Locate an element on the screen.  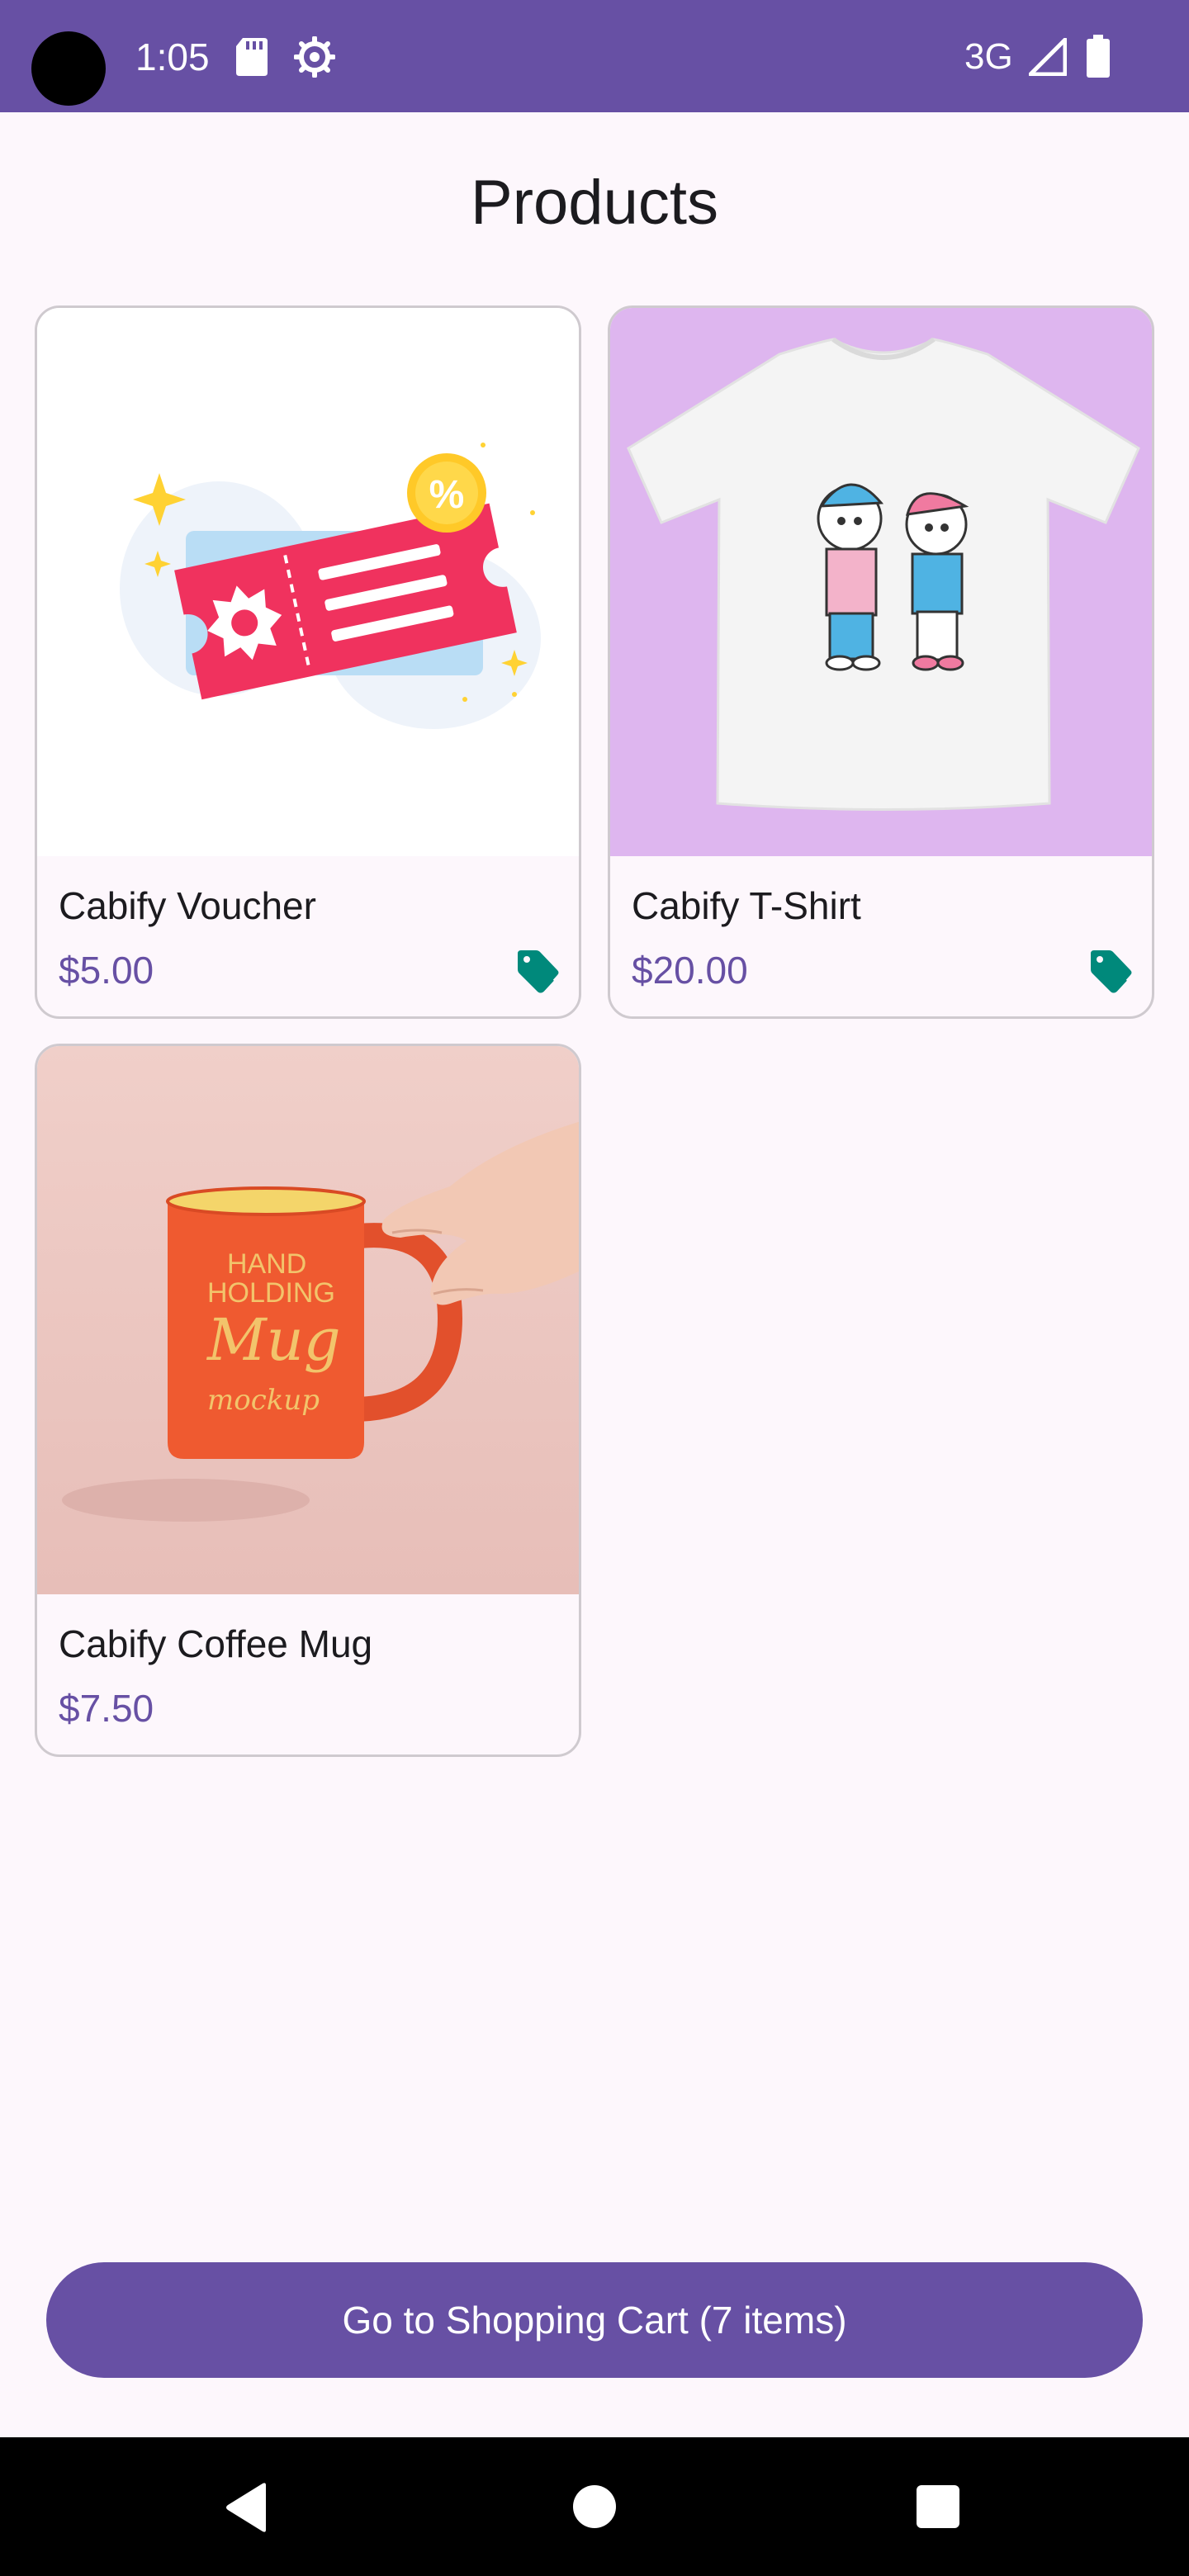
product-image-voucher: % is located at coordinates (308, 582).